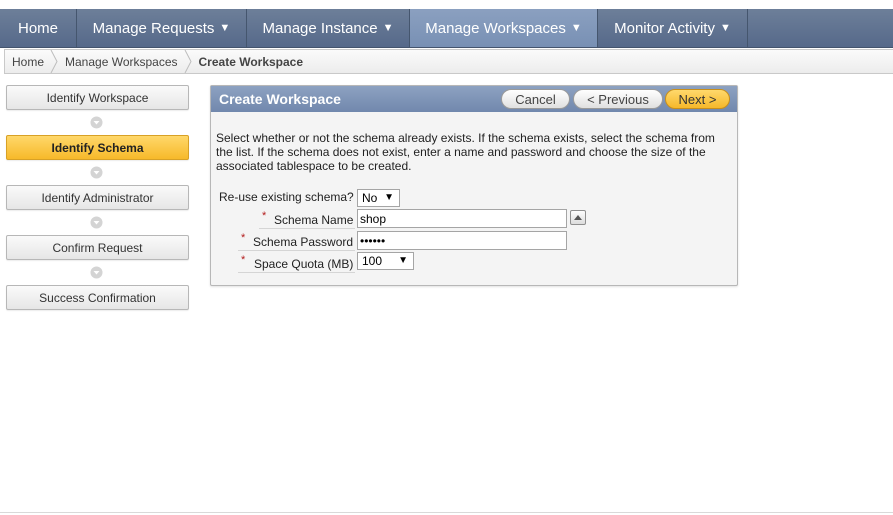 Image resolution: width=893 pixels, height=515 pixels. I want to click on nav-manage-requests: Manage Requests ▼, so click(162, 28).